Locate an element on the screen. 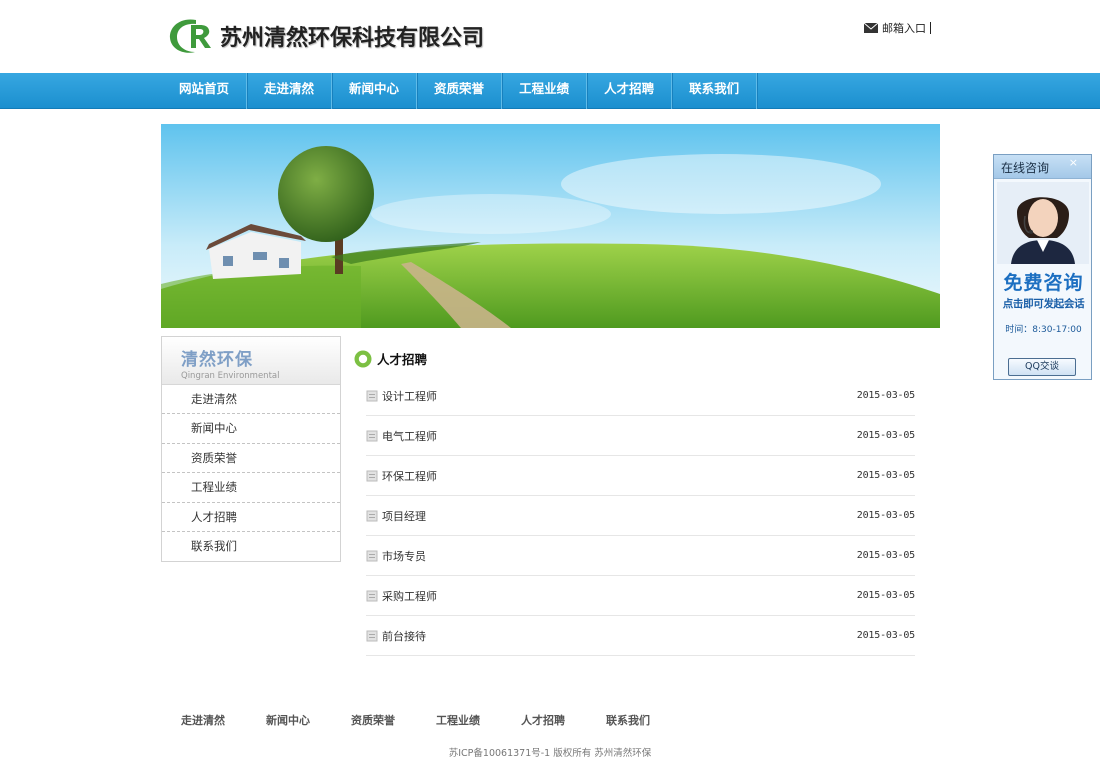 Image resolution: width=1100 pixels, height=769 pixels. sidebar-header: 清然环保 Qingran Environmental is located at coordinates (251, 361).